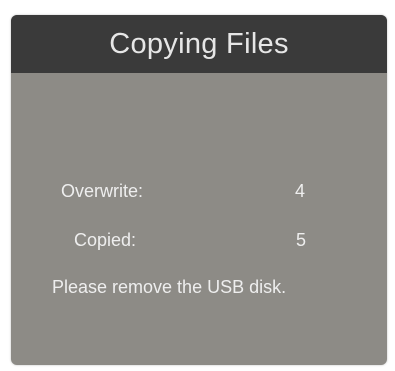 This screenshot has height=371, width=395. I want to click on overwrite-label: Overwrite:, so click(102, 191).